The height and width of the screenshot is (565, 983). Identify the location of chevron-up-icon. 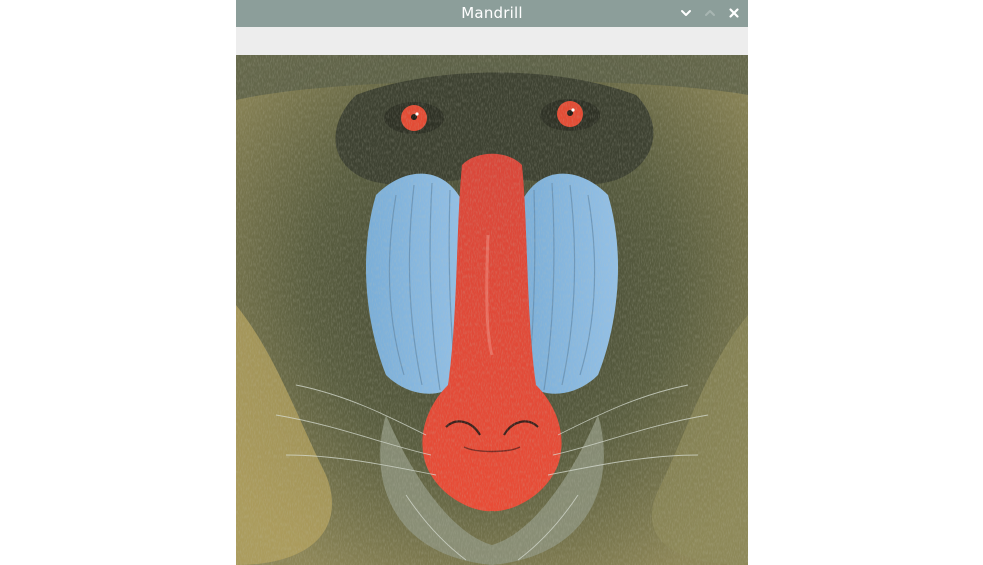
(710, 13).